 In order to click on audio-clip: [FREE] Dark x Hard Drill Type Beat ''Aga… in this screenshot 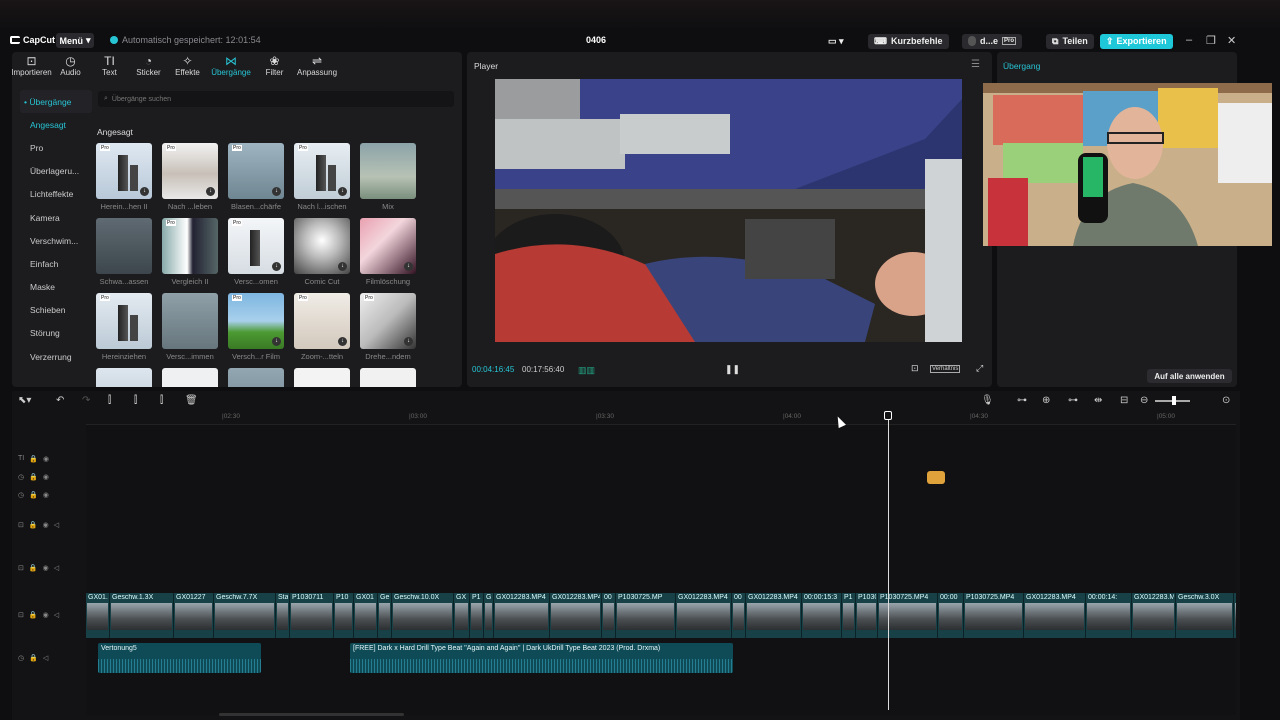, I will do `click(541, 658)`.